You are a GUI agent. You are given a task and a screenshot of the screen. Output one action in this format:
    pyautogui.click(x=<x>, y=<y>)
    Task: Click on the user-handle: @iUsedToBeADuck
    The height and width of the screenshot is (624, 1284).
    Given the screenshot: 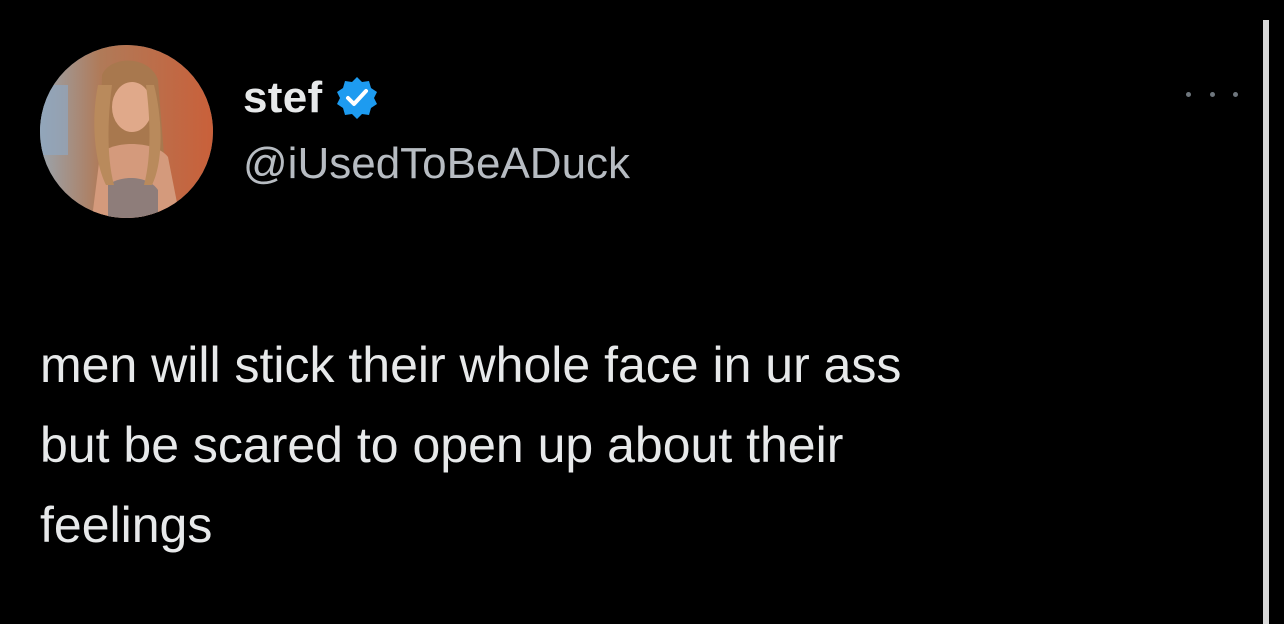 What is the action you would take?
    pyautogui.click(x=436, y=163)
    